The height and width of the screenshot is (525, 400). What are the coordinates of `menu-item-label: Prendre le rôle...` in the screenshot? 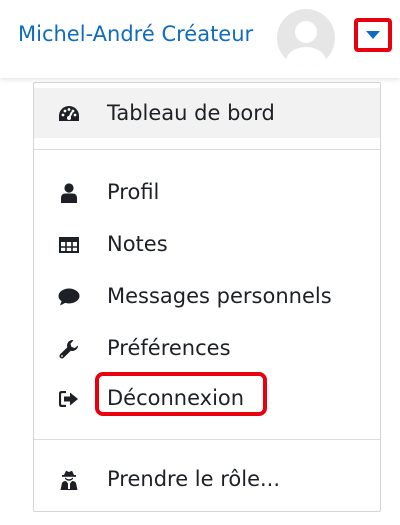 It's located at (194, 479).